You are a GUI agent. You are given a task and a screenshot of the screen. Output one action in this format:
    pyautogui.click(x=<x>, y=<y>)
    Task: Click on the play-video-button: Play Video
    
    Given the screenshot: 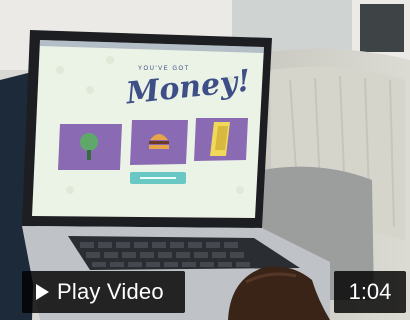 What is the action you would take?
    pyautogui.click(x=103, y=292)
    